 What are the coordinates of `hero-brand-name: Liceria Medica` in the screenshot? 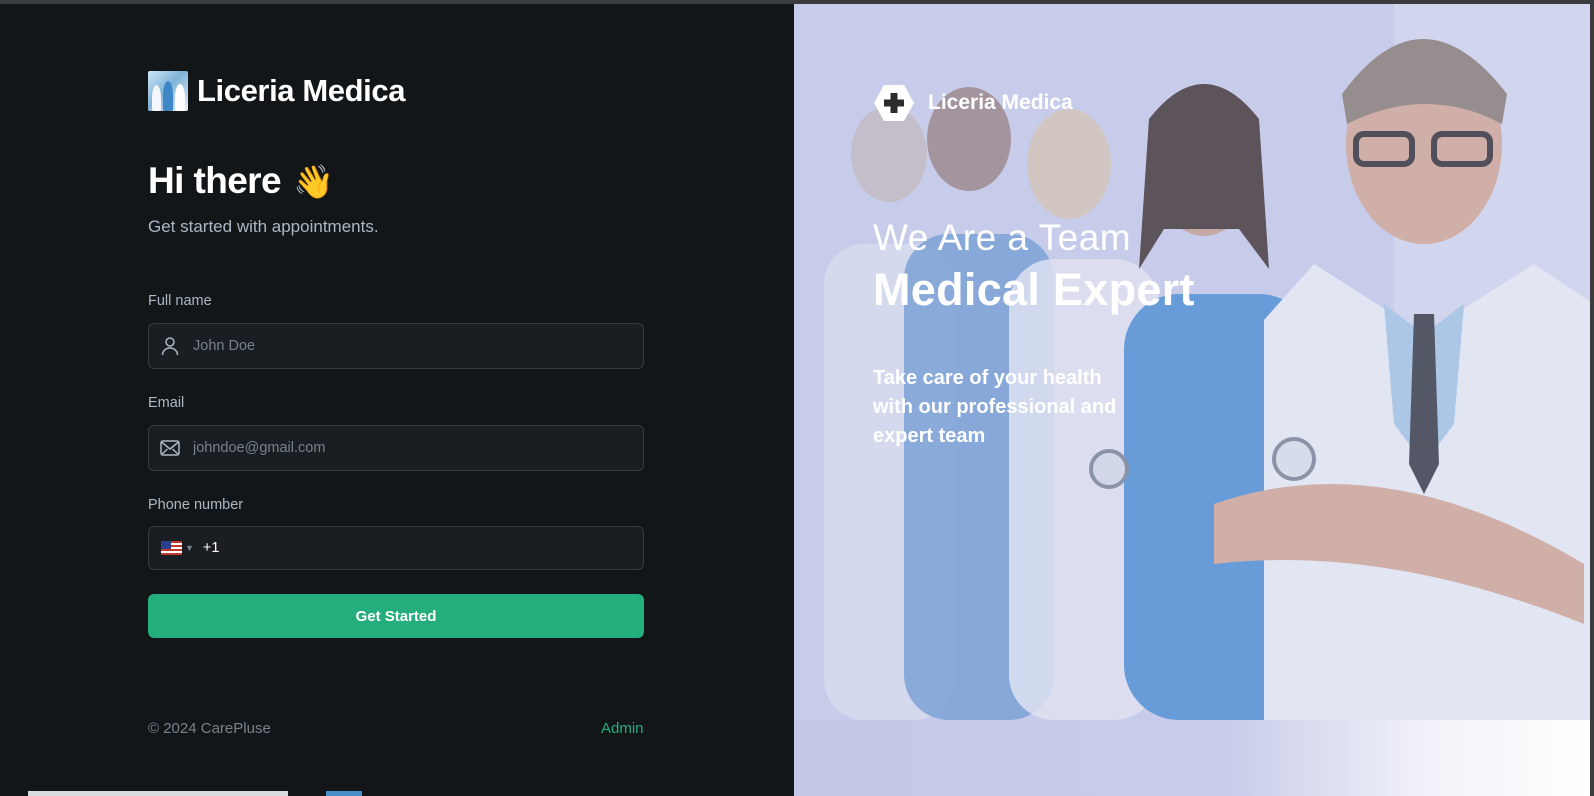 It's located at (1000, 102).